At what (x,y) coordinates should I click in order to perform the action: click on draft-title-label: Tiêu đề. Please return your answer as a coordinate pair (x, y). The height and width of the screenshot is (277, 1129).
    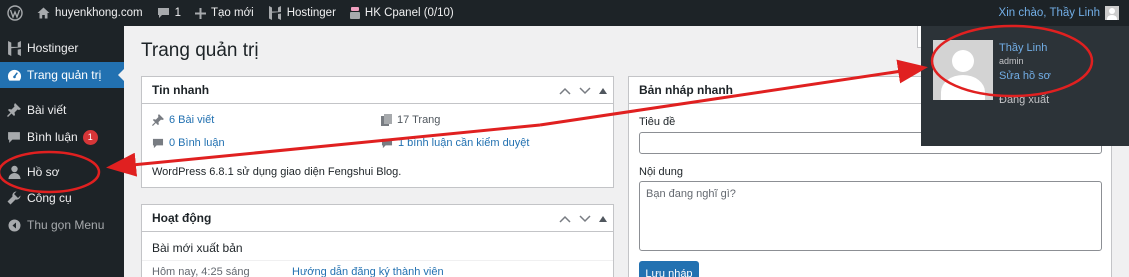
    Looking at the image, I should click on (657, 122).